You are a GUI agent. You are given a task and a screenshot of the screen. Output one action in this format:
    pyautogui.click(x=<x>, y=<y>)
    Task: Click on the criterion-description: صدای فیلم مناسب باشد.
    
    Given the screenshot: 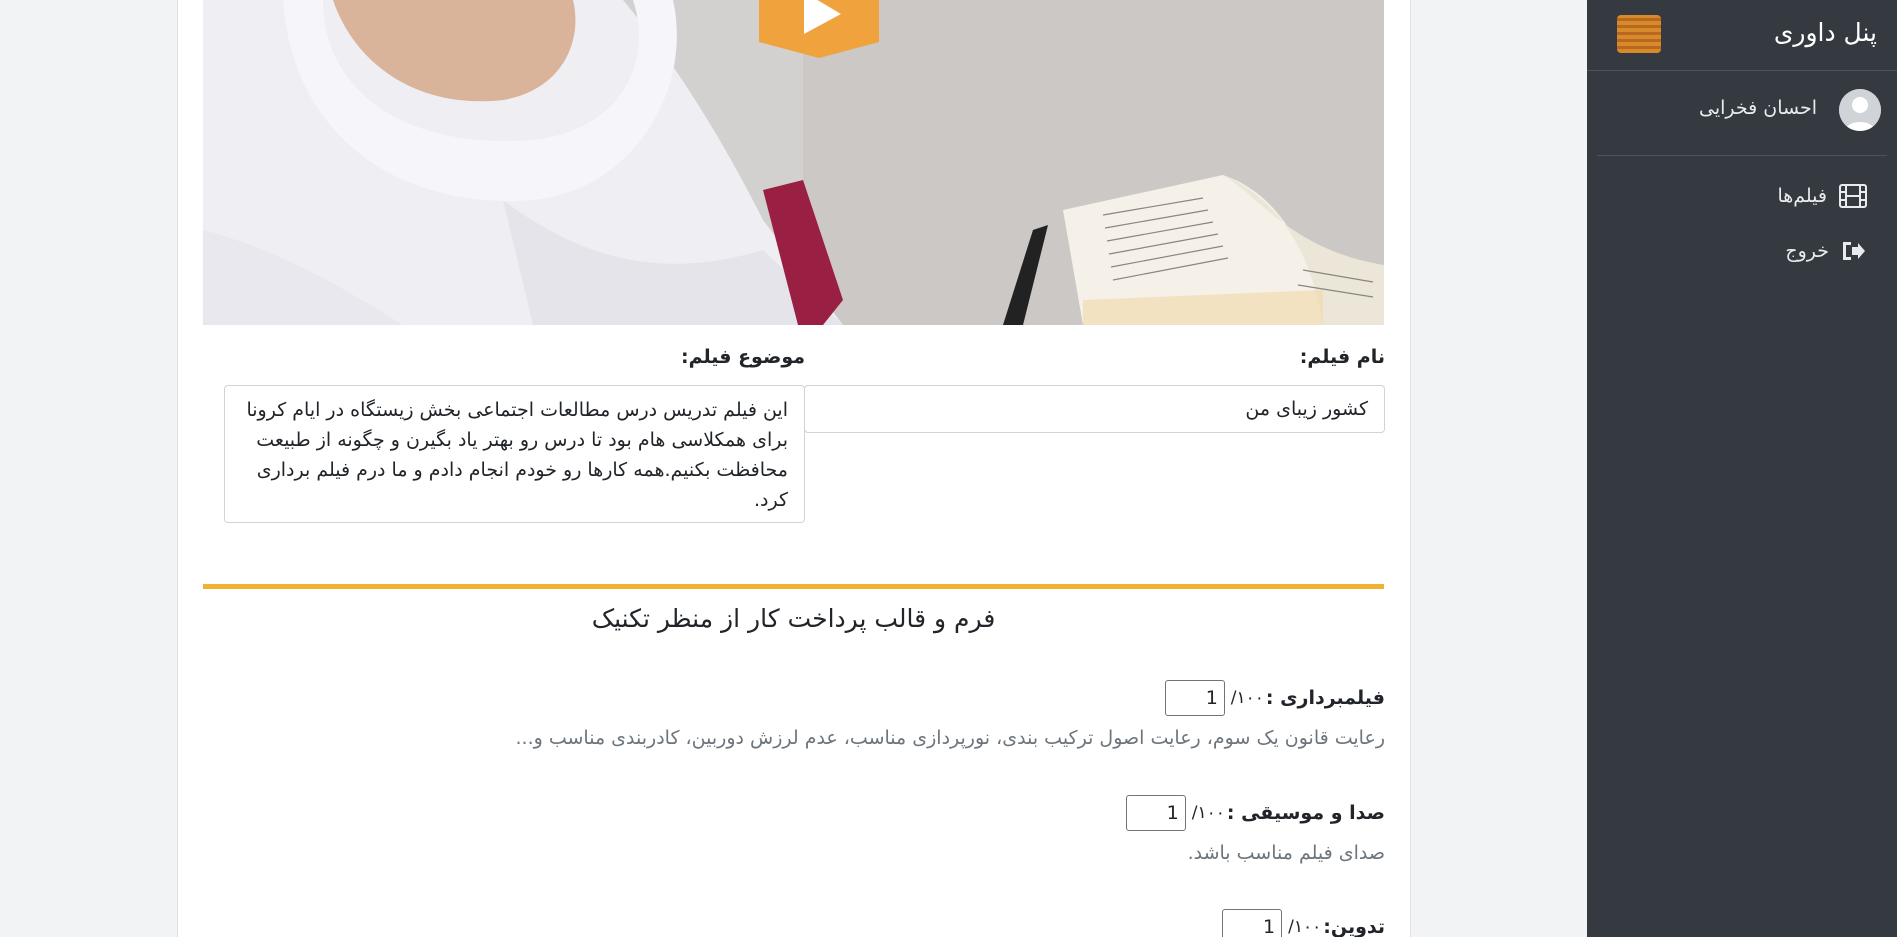 What is the action you would take?
    pyautogui.click(x=1286, y=853)
    